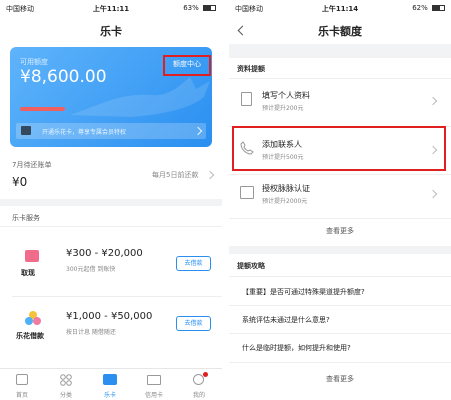 This screenshot has width=451, height=400. Describe the element at coordinates (296, 348) in the screenshot. I see `tip-item: 什么是临时提额，如何提升和使用?` at that location.